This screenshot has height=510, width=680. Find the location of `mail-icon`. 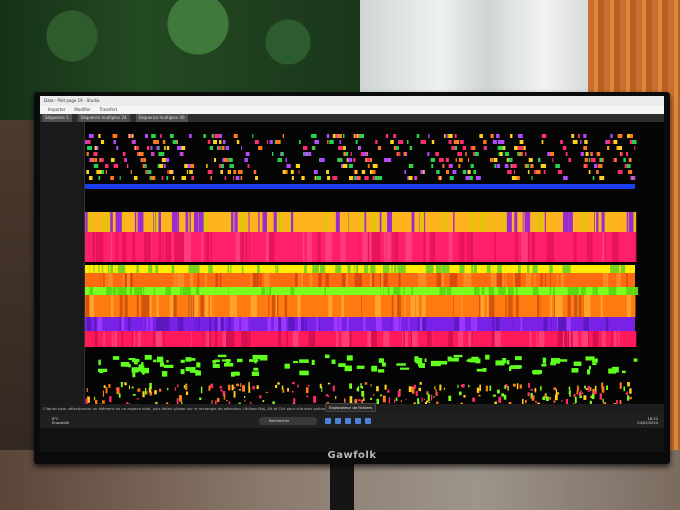

mail-icon is located at coordinates (348, 421).